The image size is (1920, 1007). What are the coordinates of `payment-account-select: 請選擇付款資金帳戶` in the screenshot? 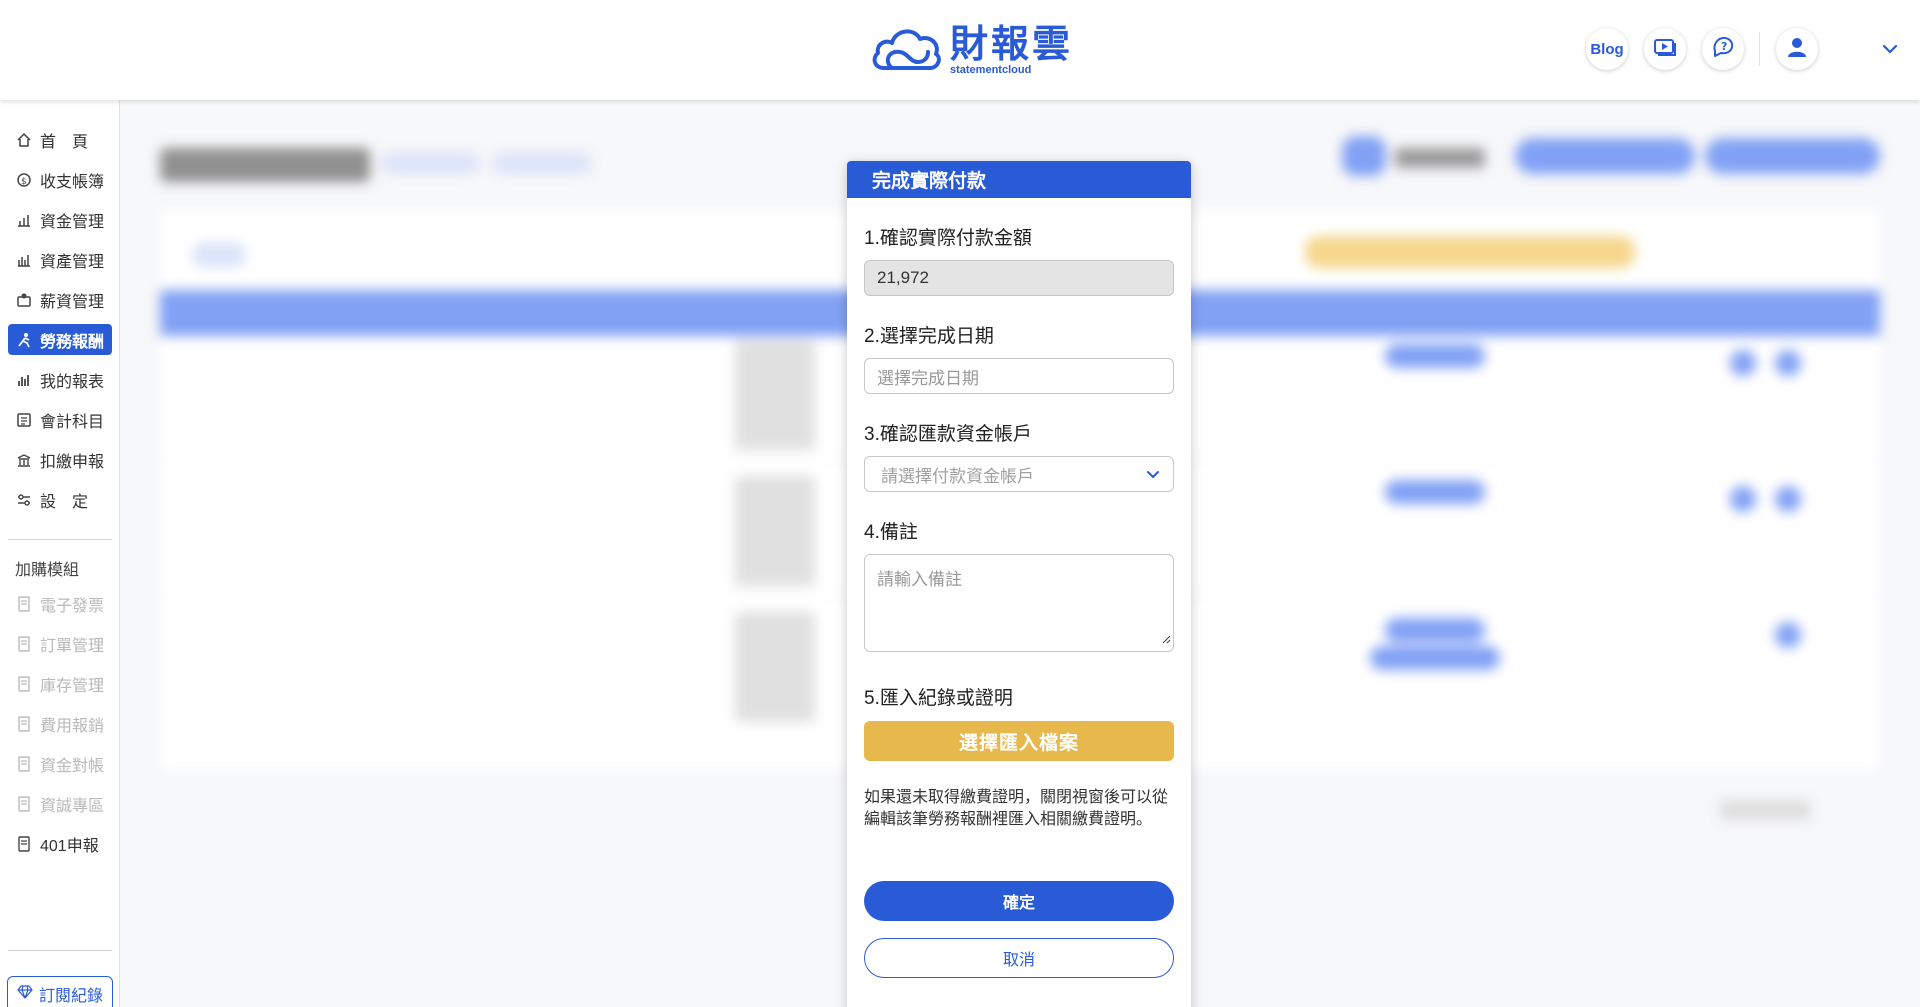 It's located at (1019, 474).